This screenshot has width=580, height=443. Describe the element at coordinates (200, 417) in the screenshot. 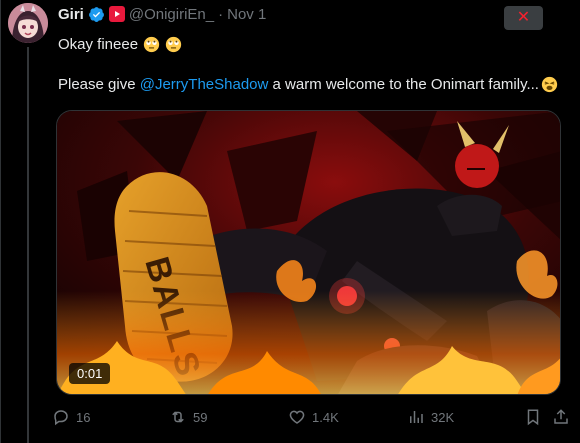

I see `repost-count: 59` at that location.